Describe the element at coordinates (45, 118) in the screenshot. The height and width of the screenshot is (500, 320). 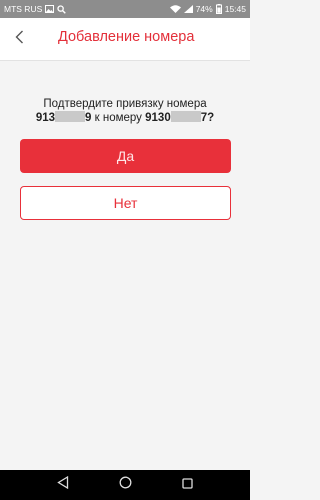
I see `phone-number-1-prefix: 913` at that location.